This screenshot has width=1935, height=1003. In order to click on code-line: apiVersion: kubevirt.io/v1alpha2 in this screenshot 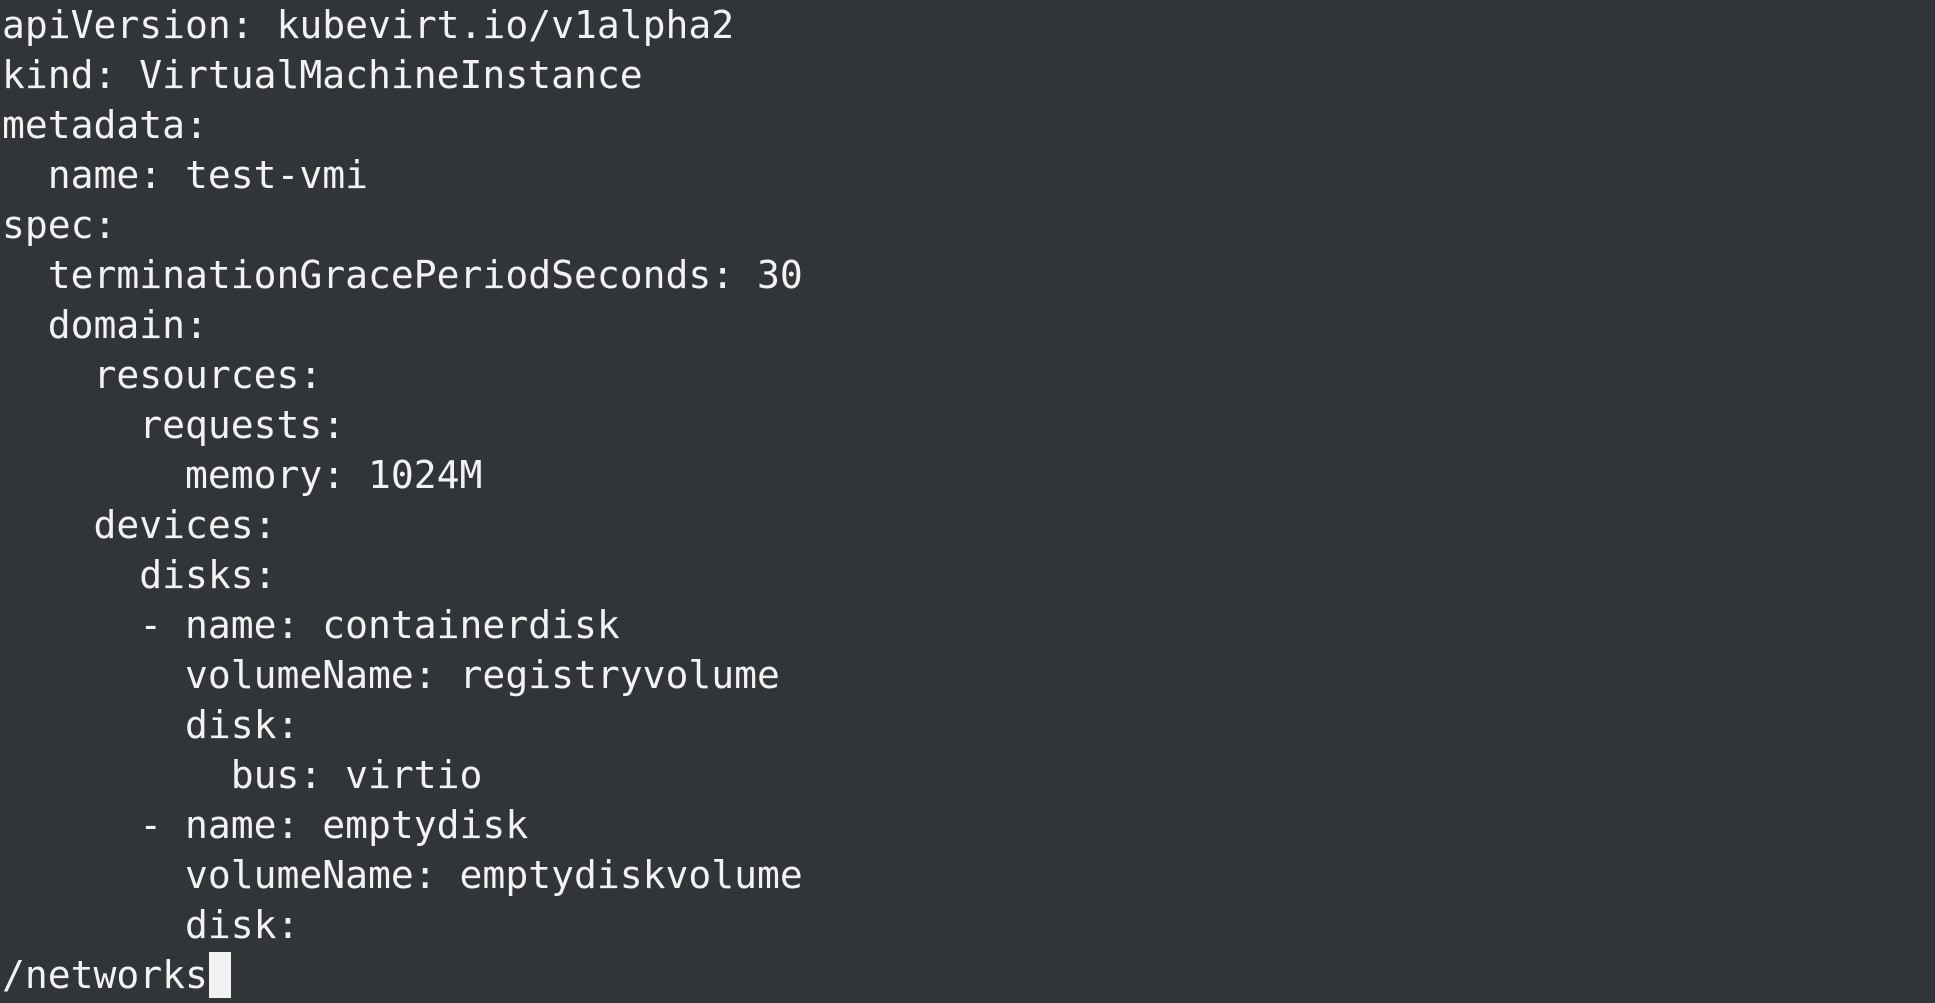, I will do `click(368, 25)`.